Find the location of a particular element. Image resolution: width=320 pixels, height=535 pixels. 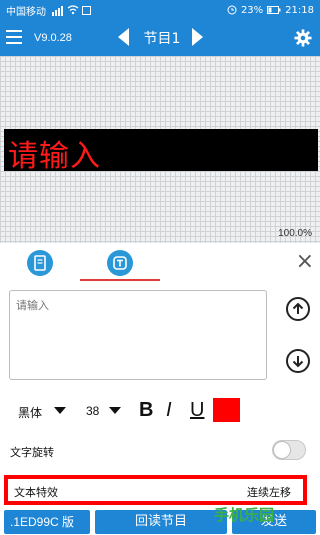

text-icon is located at coordinates (120, 263).